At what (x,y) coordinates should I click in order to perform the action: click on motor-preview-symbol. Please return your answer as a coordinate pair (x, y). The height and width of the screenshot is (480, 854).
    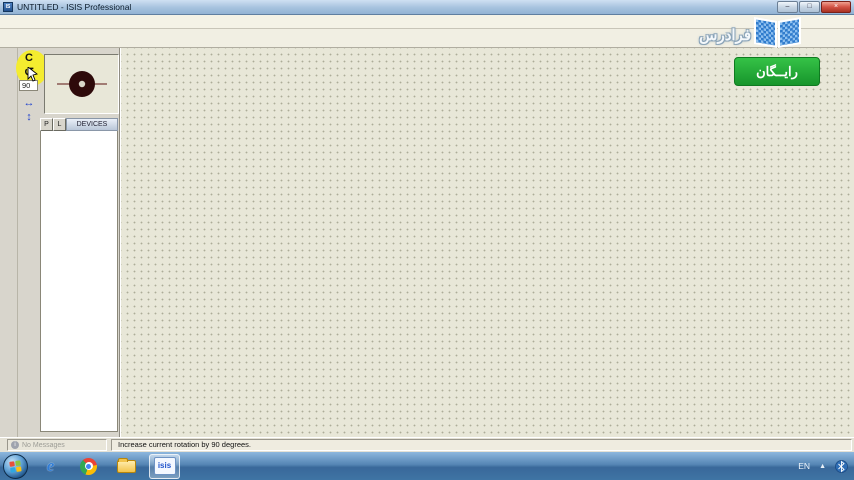
    Looking at the image, I should click on (82, 84).